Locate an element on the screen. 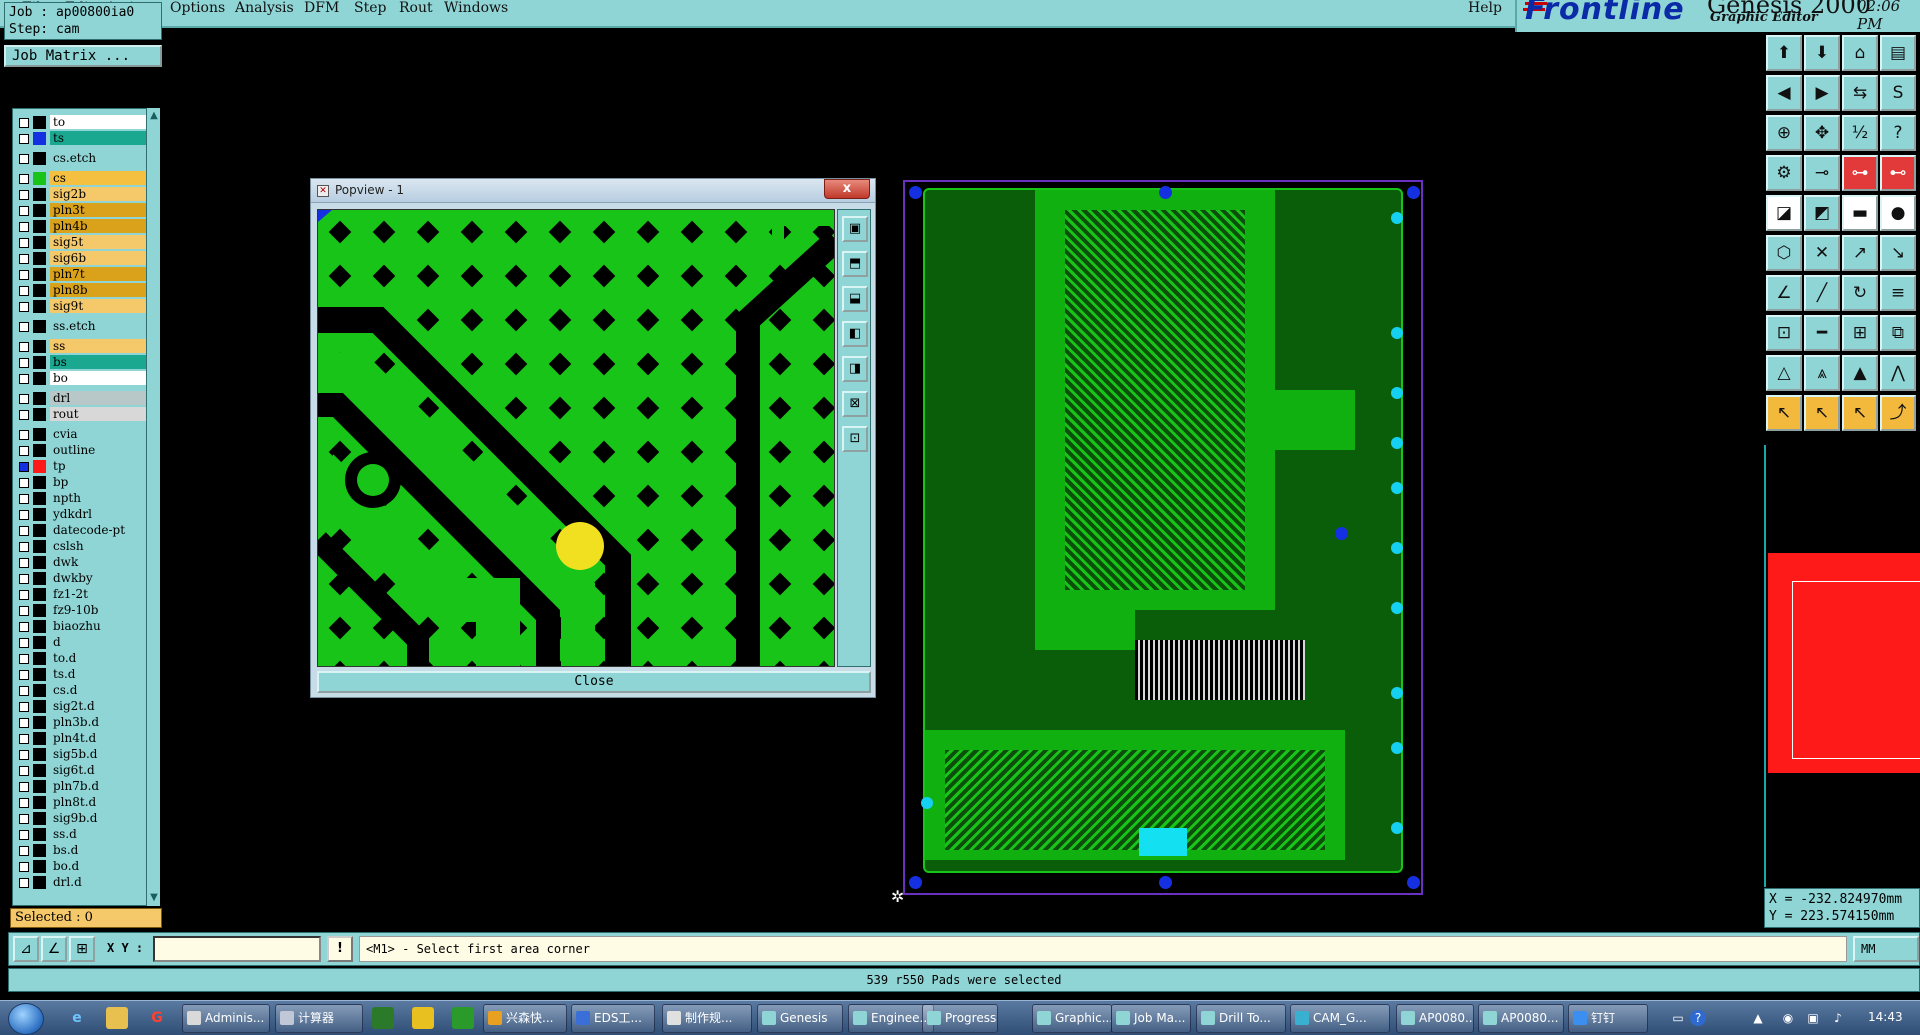  taskbar-item: Genesis is located at coordinates (800, 1018).